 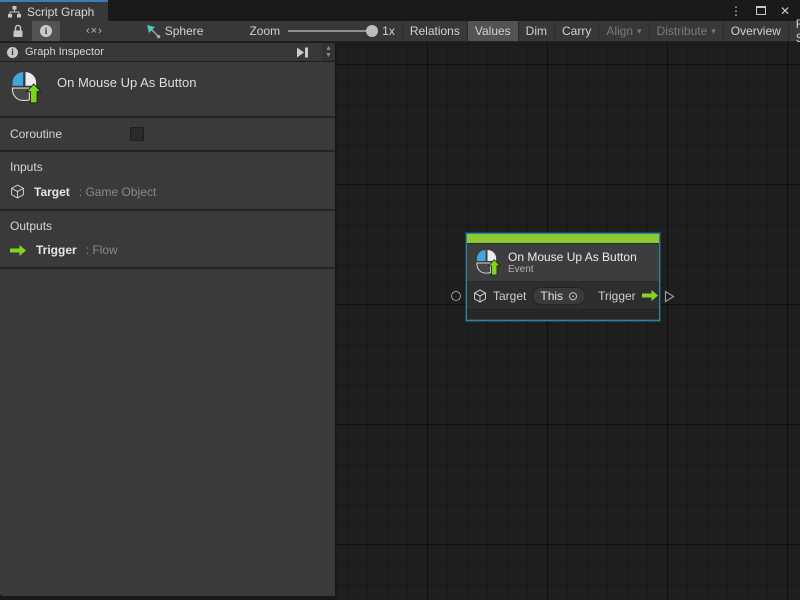 I want to click on pill-value: This, so click(x=552, y=295).